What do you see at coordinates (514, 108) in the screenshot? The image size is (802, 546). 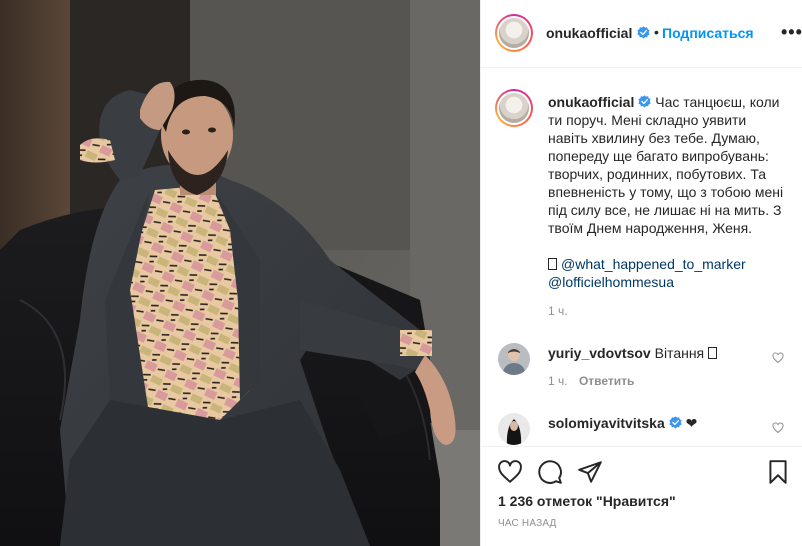 I see `caption-avatar` at bounding box center [514, 108].